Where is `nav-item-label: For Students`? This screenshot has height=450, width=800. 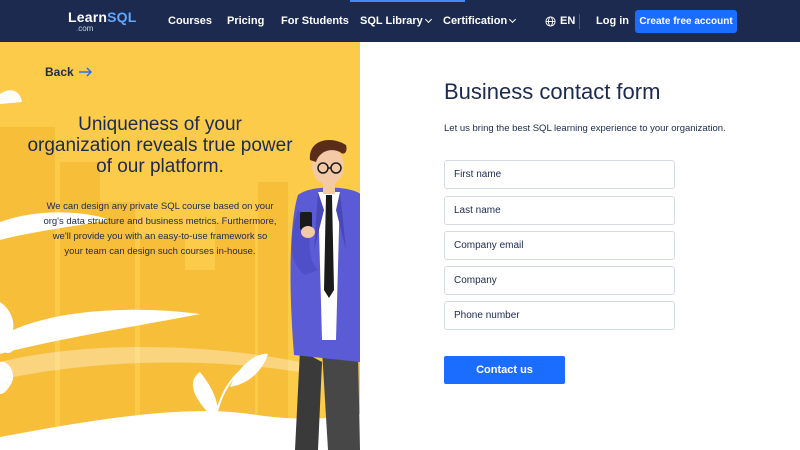
nav-item-label: For Students is located at coordinates (315, 21).